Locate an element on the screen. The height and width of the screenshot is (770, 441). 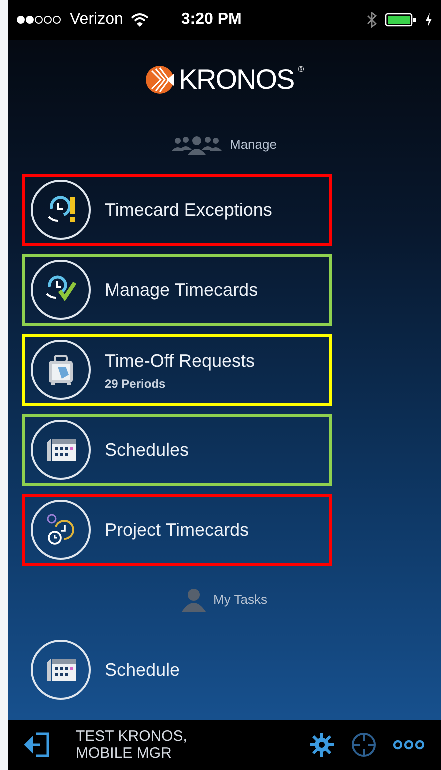
status-time: 3:20 PM is located at coordinates (211, 20).